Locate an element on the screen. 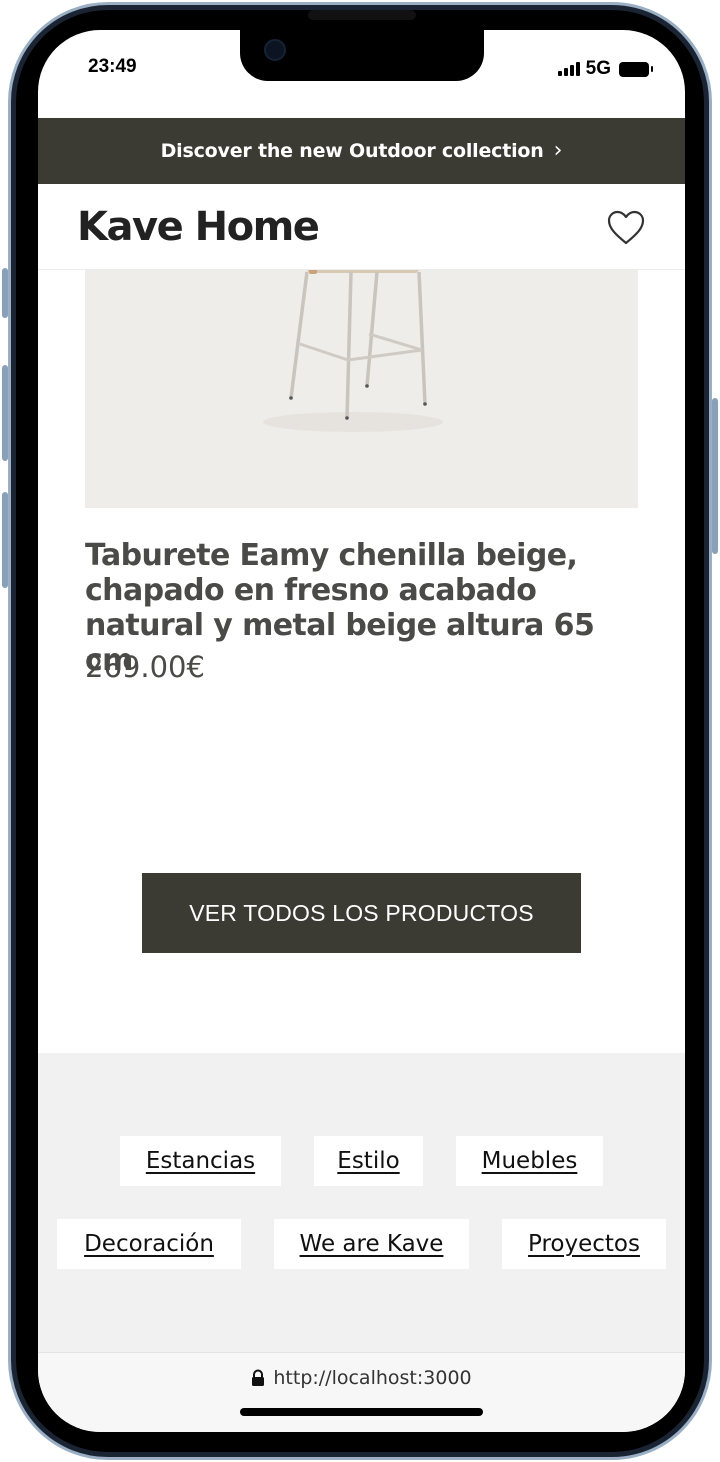 The height and width of the screenshot is (1462, 720). url-display: http://localhost:3000 is located at coordinates (361, 1378).